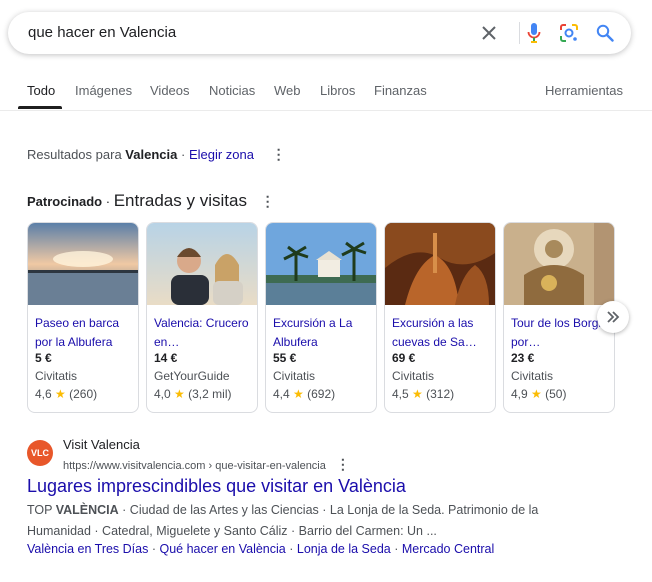  Describe the element at coordinates (326, 110) in the screenshot. I see `tabs-divider` at that location.